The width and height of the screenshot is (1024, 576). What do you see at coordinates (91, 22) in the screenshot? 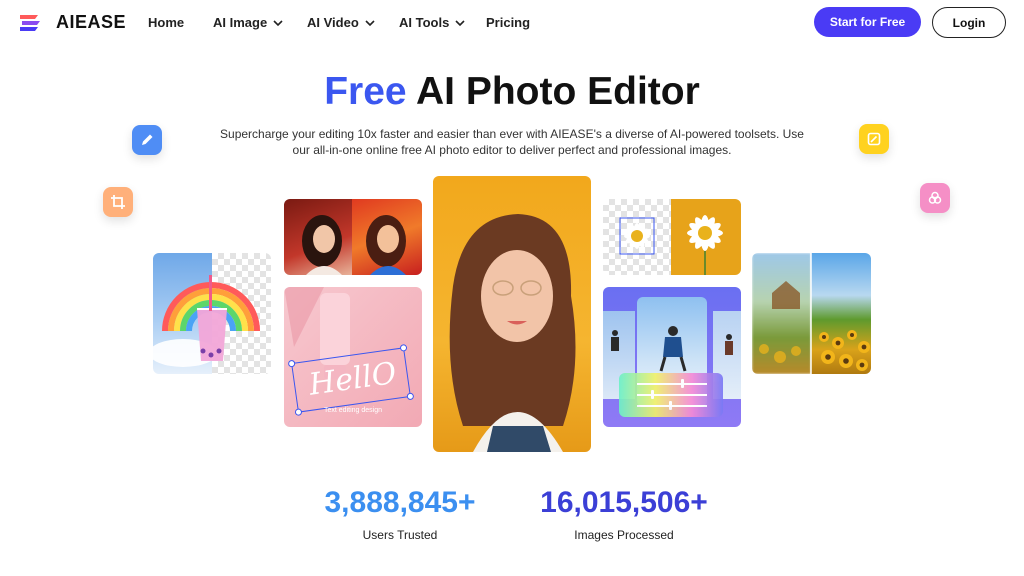
I see `brand-name: AIEASE` at bounding box center [91, 22].